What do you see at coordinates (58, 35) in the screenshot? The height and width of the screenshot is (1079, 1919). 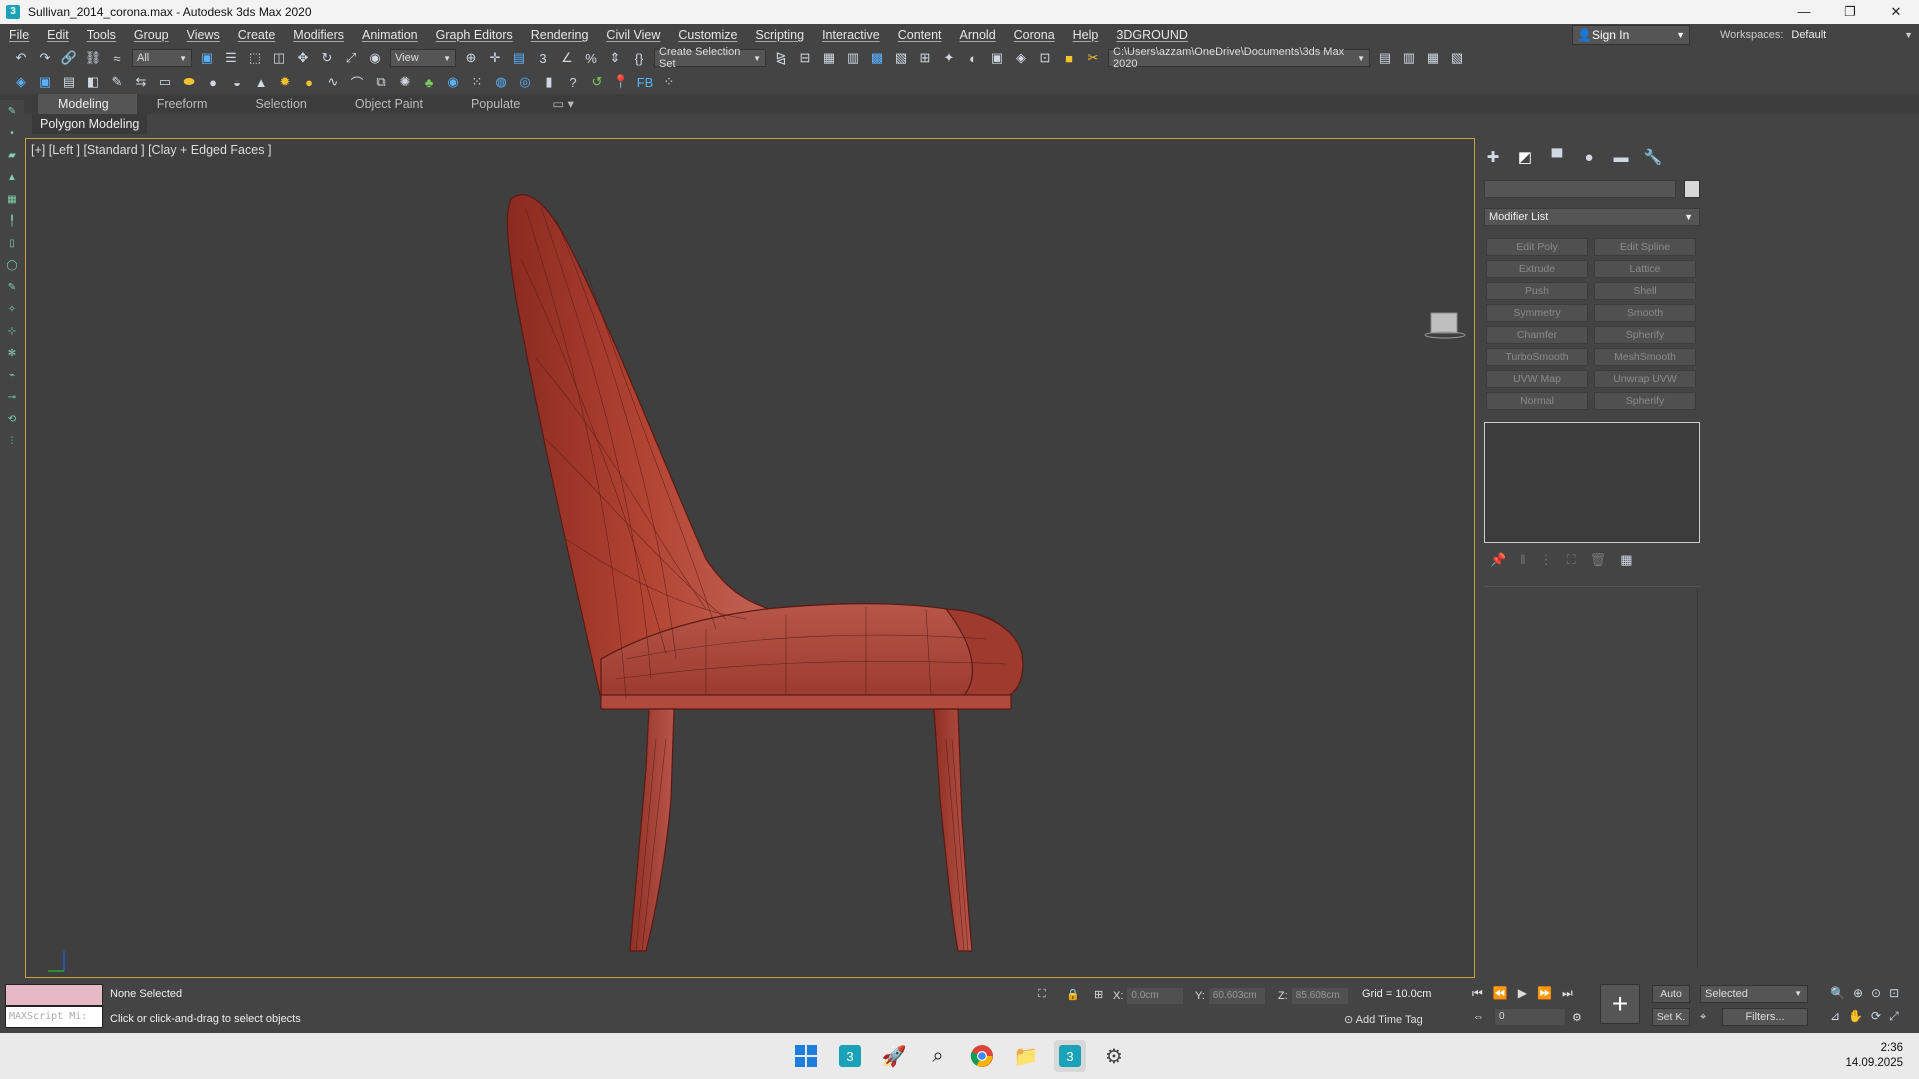 I see `menu-edit: Edit` at bounding box center [58, 35].